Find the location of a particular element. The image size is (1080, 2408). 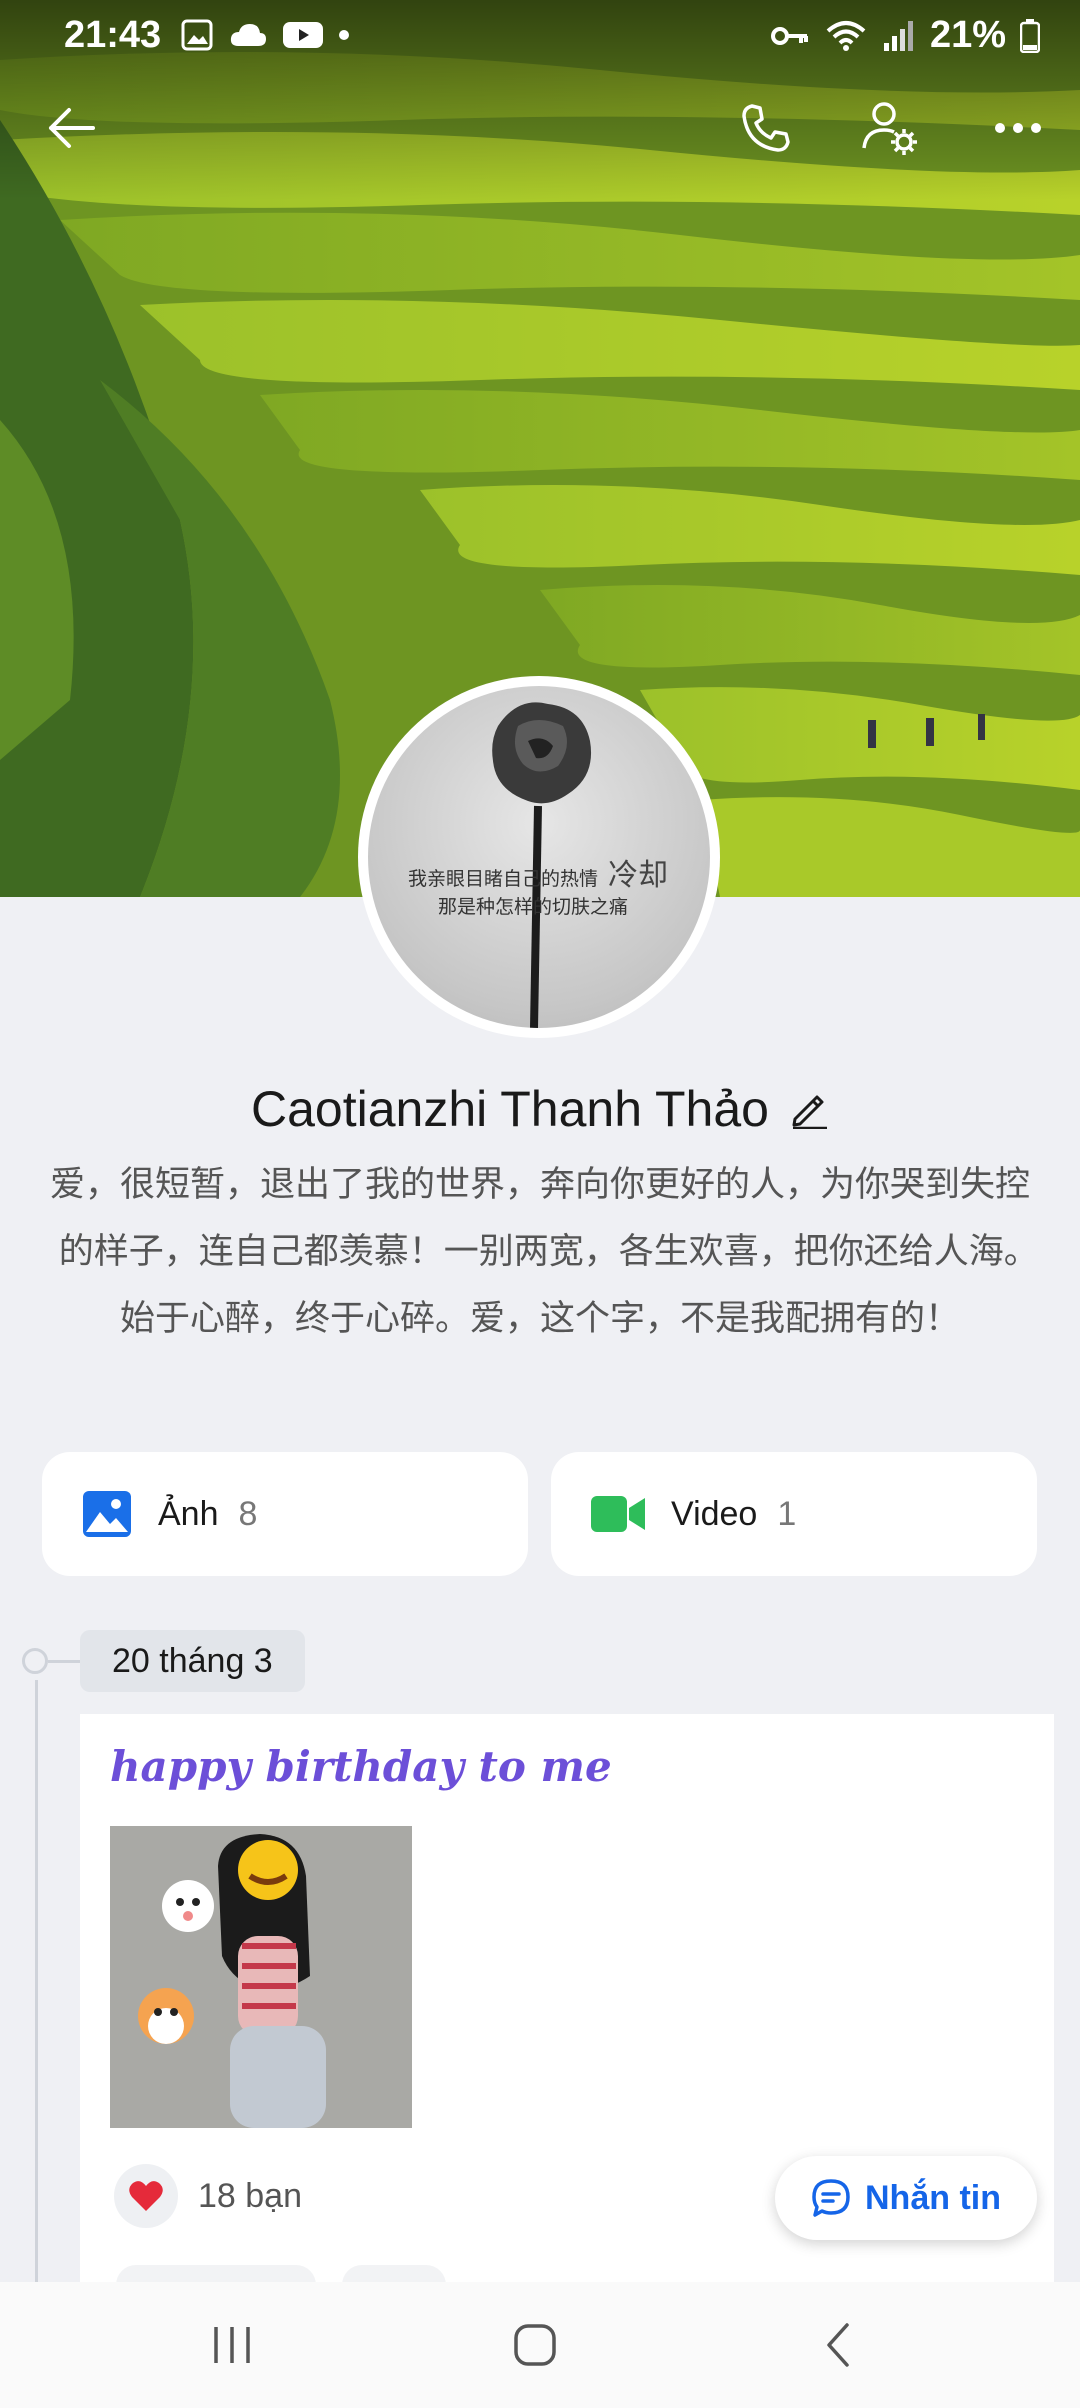

videos-card: Video 1 is located at coordinates (794, 1514).